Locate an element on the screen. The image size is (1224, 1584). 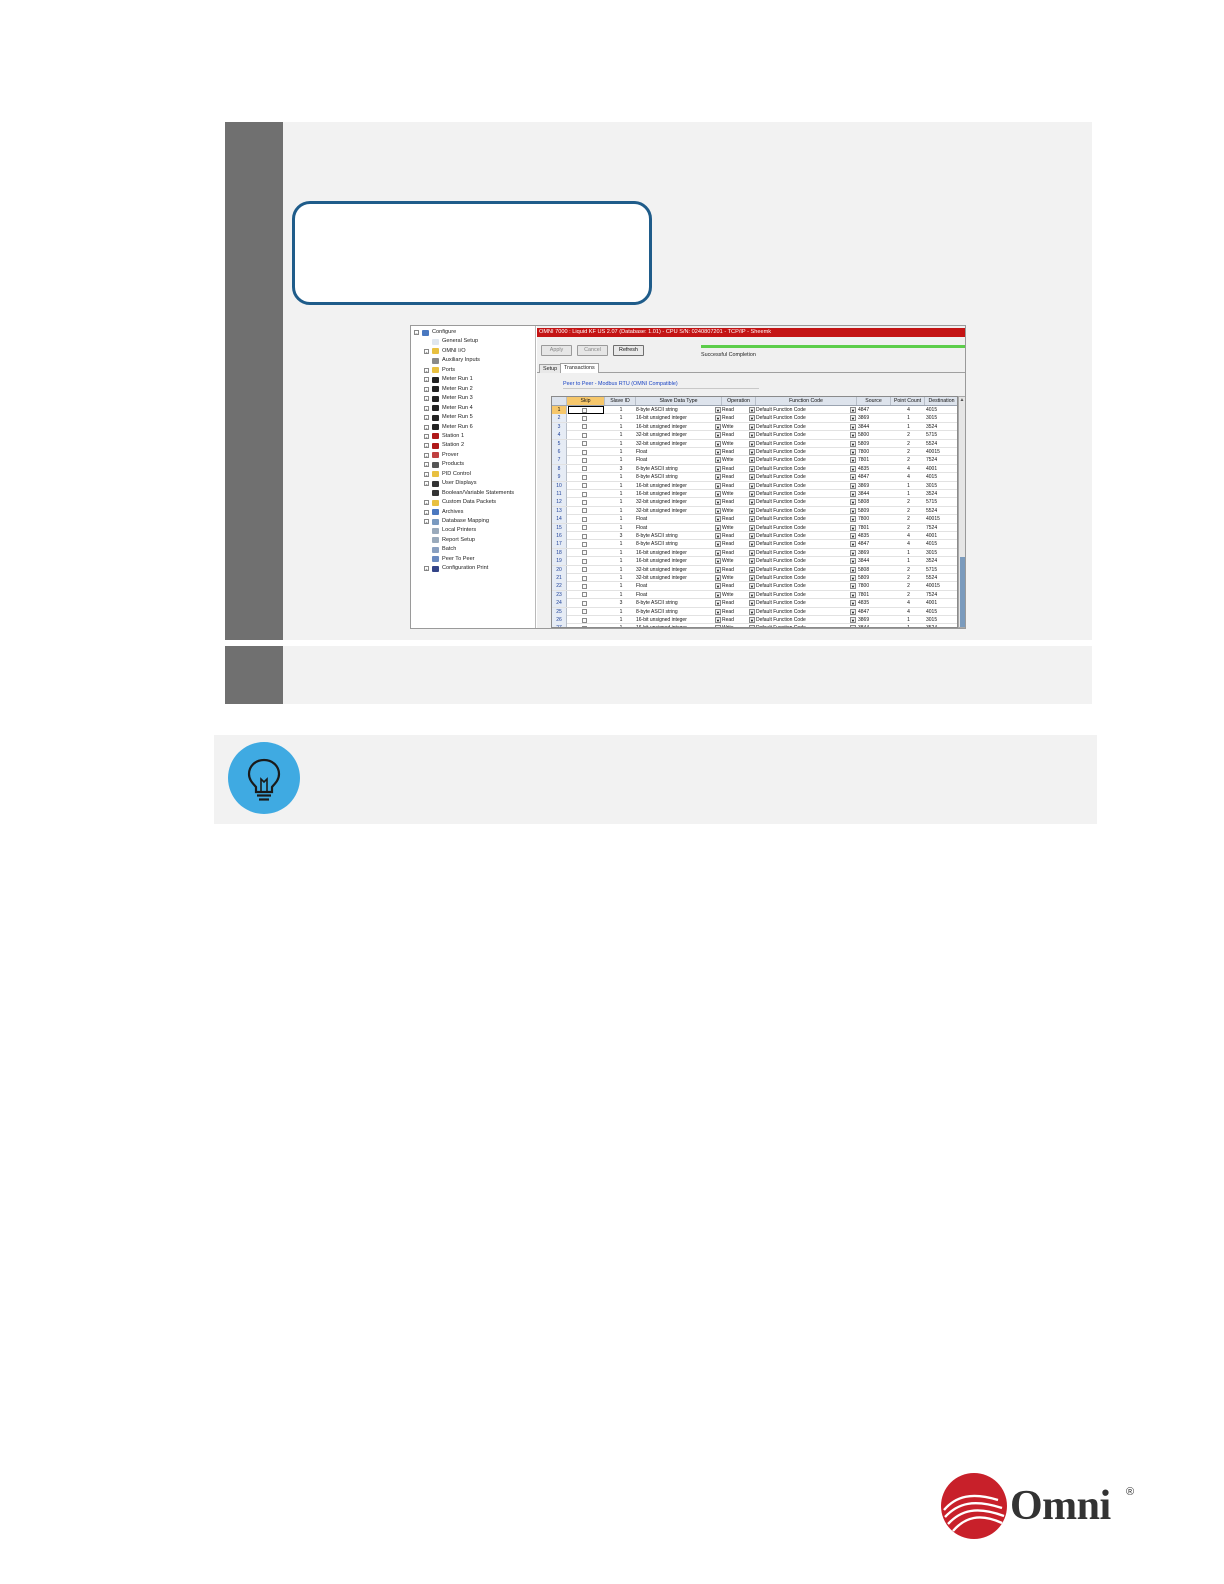
row-number: 7 is located at coordinates (559, 460).